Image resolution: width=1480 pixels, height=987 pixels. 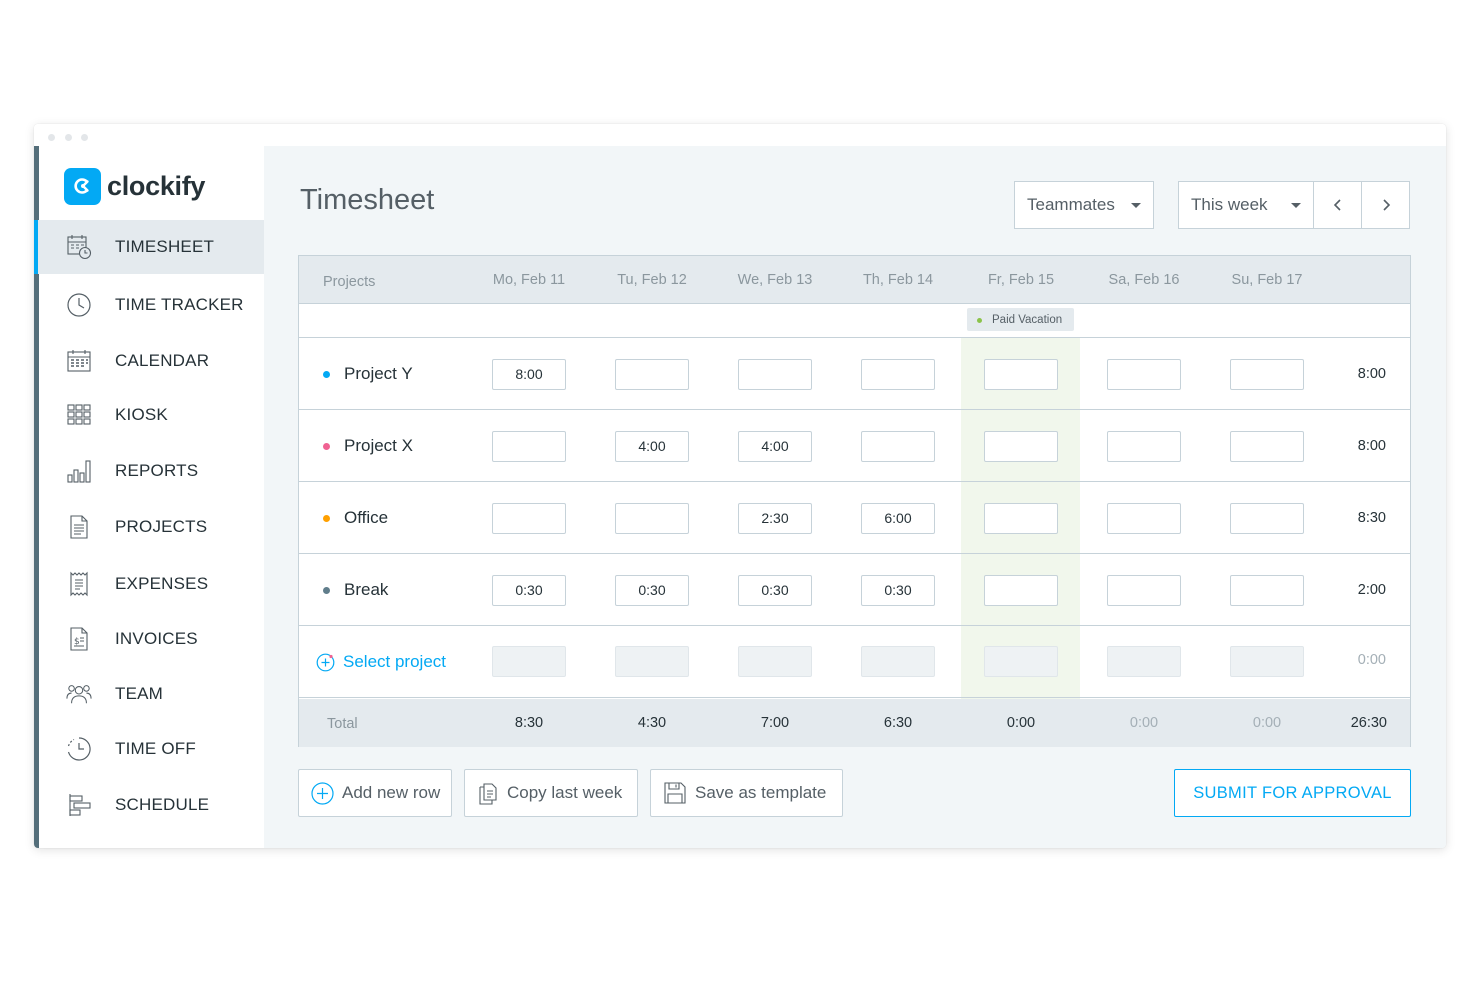 What do you see at coordinates (156, 638) in the screenshot?
I see `sidebar-item-label: INVOICES` at bounding box center [156, 638].